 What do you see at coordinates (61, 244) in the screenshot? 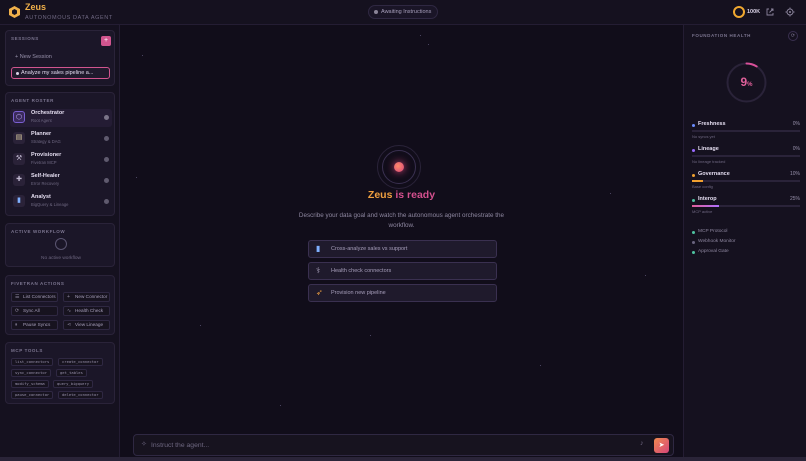
I see `clock-icon` at bounding box center [61, 244].